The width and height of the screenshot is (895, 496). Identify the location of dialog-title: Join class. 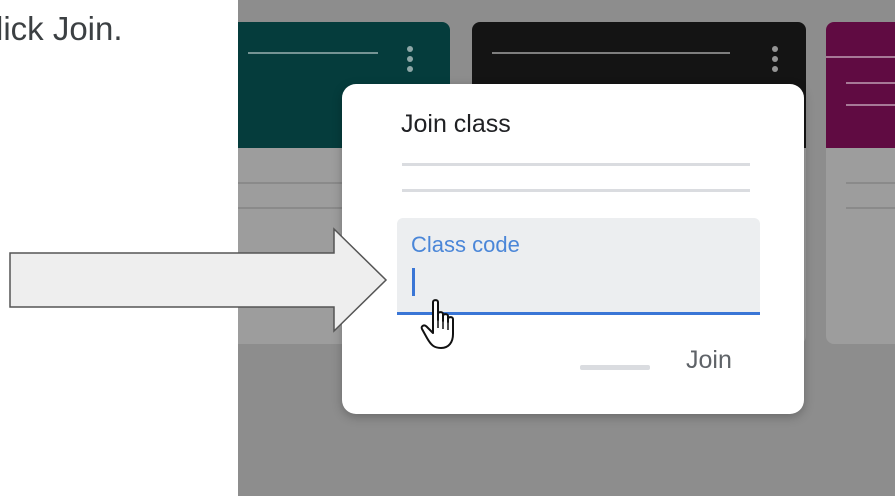
(456, 124).